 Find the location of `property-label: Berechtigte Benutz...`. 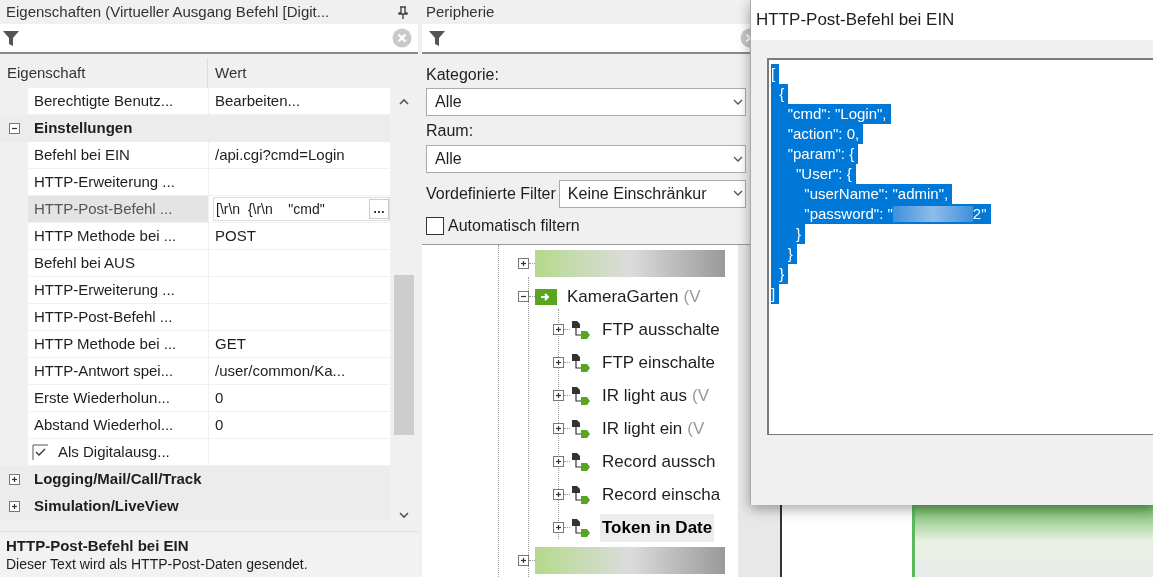

property-label: Berechtigte Benutz... is located at coordinates (118, 101).